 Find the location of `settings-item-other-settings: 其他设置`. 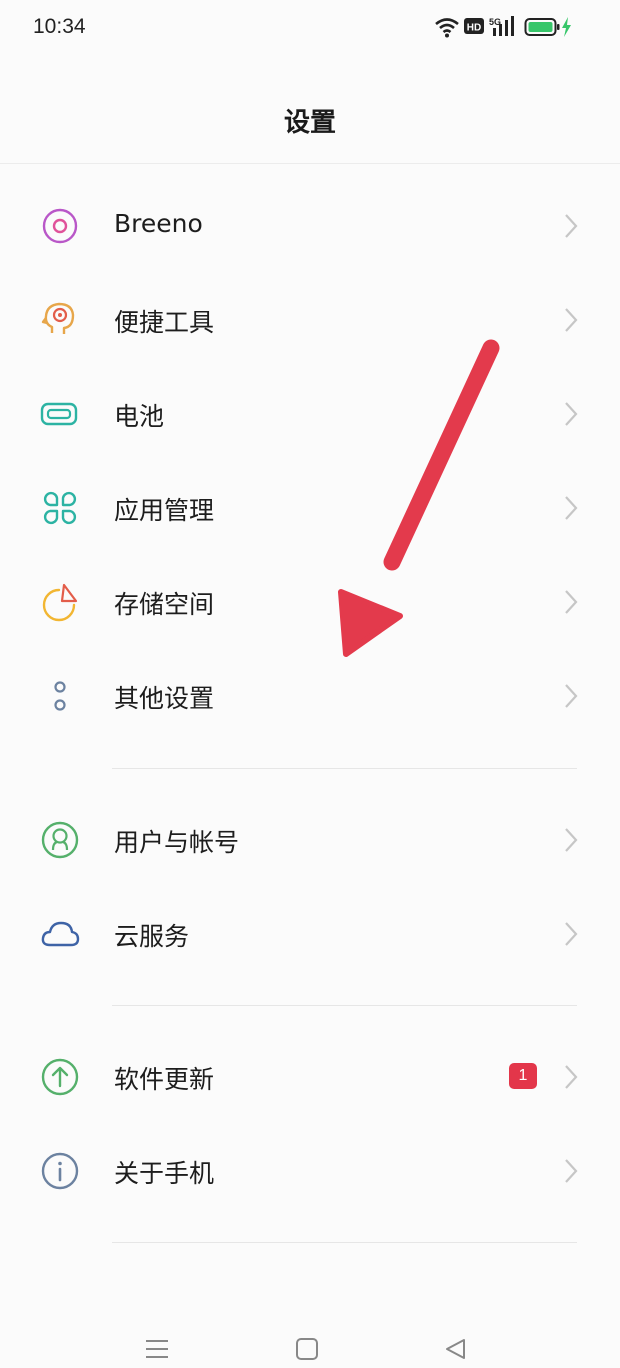

settings-item-other-settings: 其他设置 is located at coordinates (310, 696).